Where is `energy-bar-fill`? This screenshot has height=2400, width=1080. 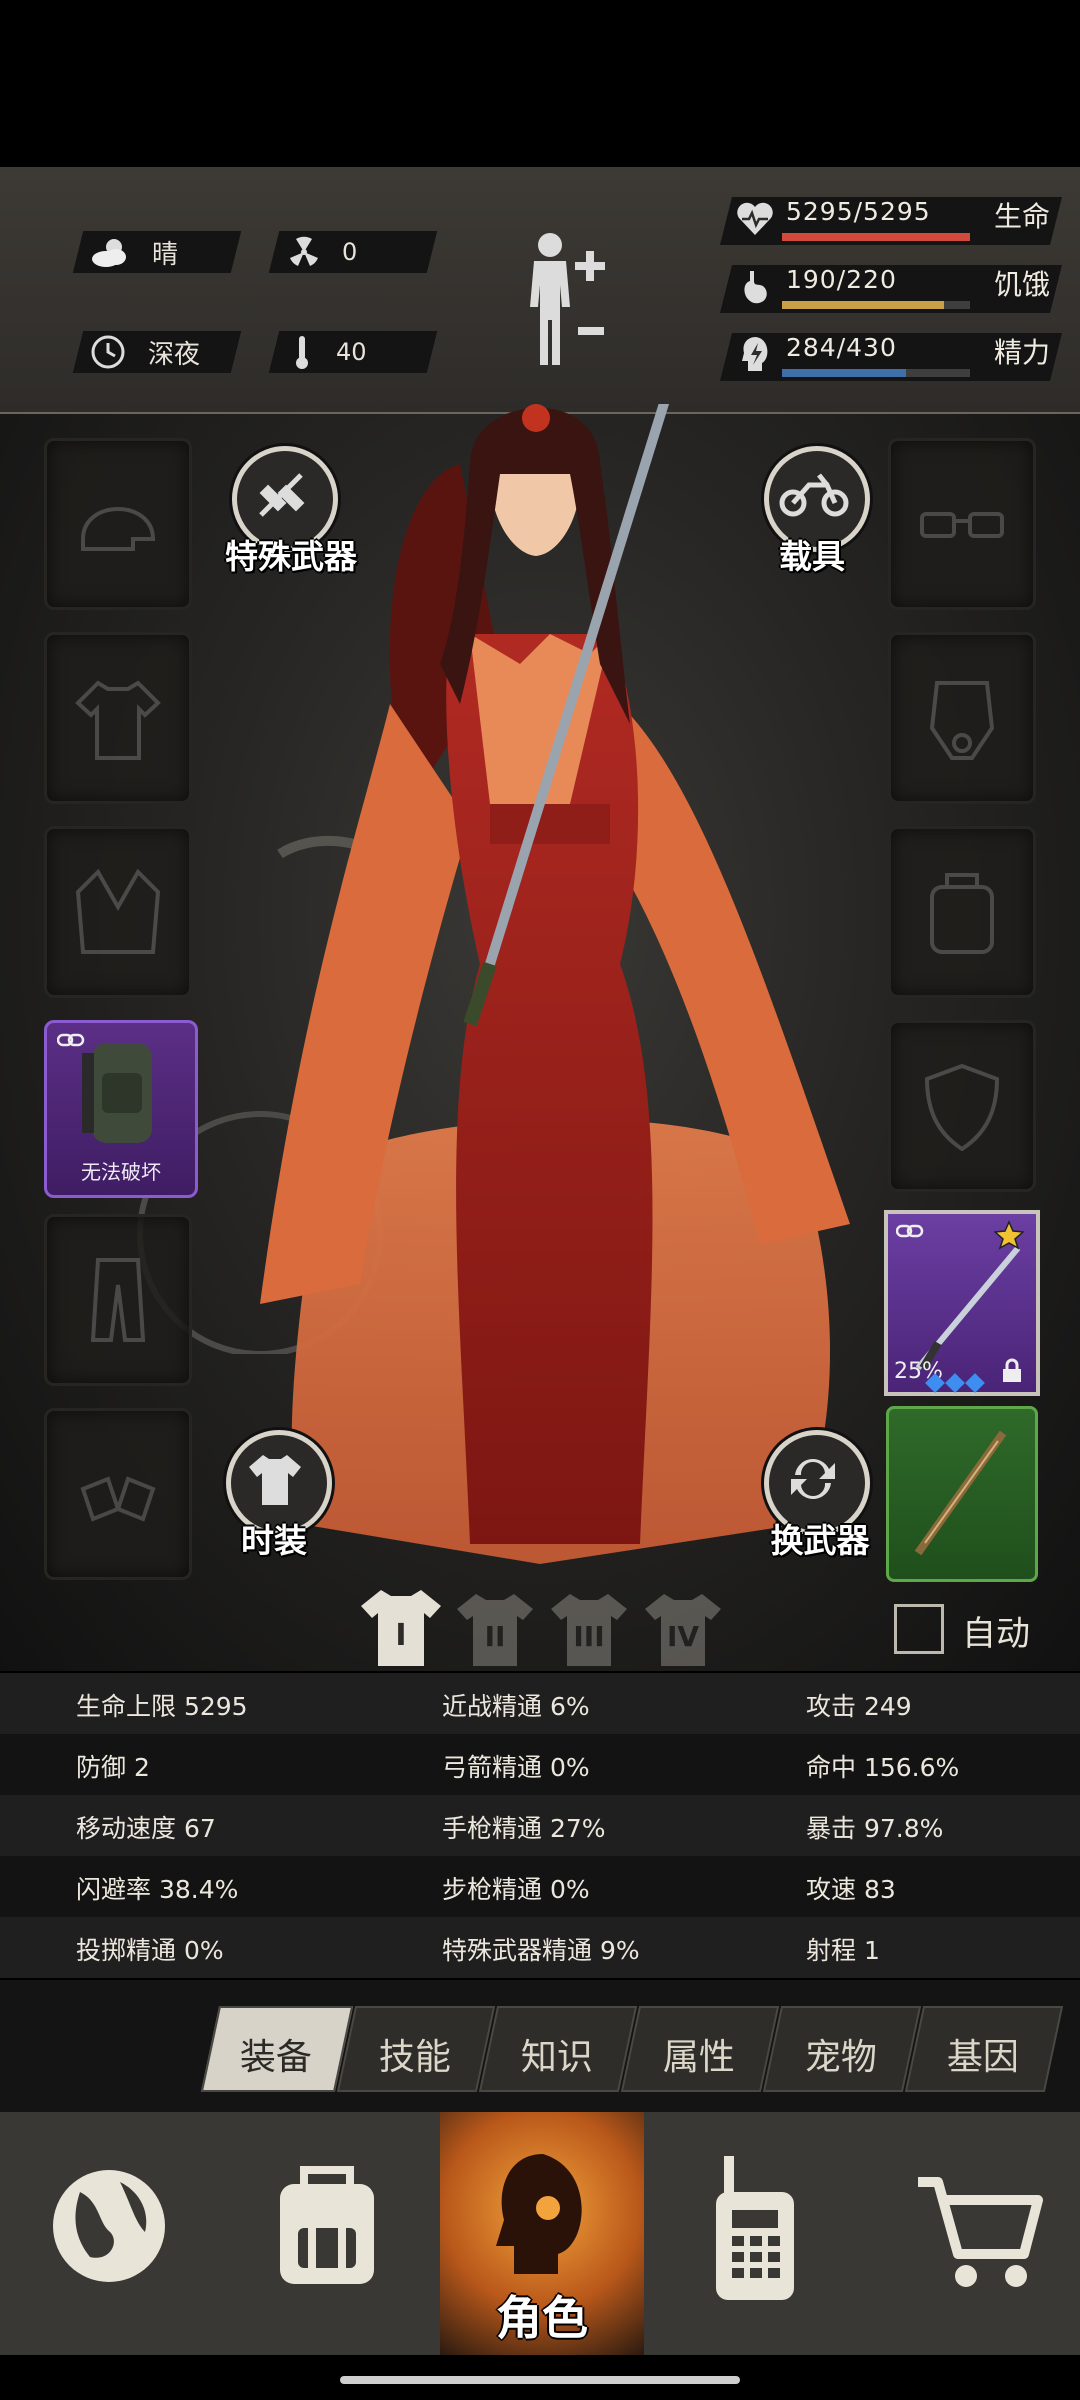
energy-bar-fill is located at coordinates (844, 373).